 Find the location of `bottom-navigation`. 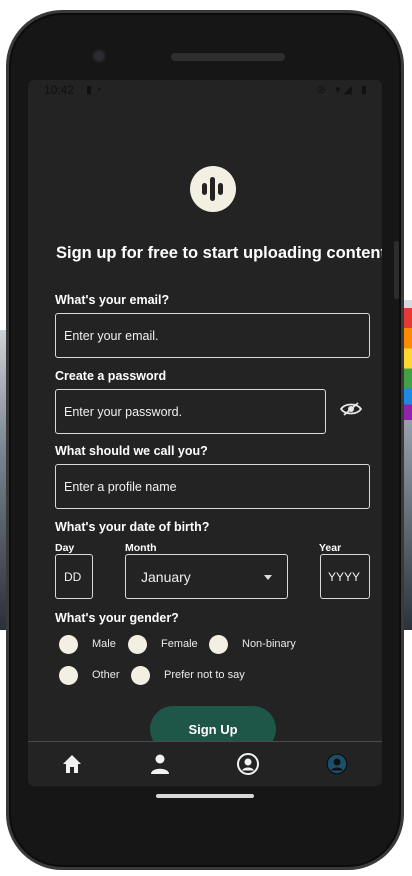

bottom-navigation is located at coordinates (205, 763).